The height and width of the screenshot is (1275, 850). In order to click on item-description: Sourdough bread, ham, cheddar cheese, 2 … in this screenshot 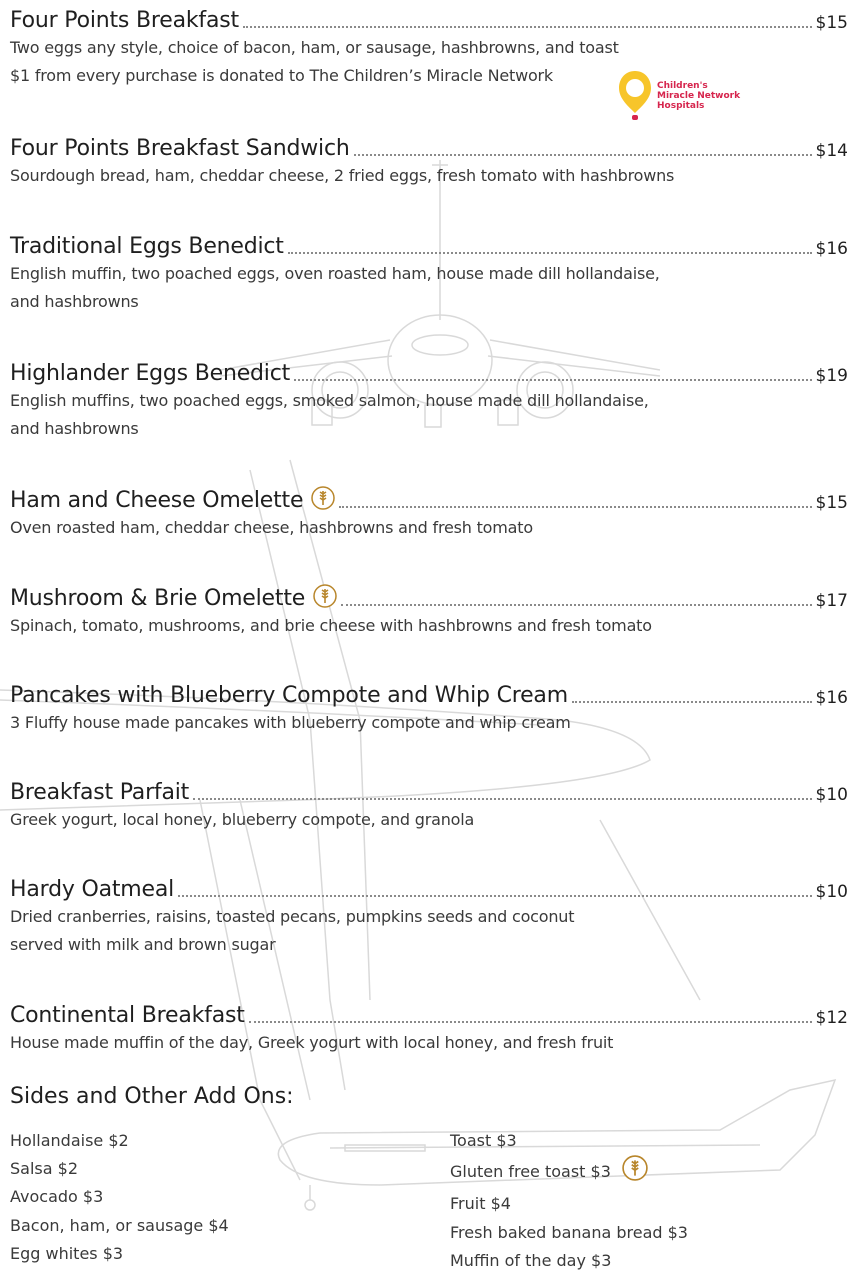, I will do `click(429, 176)`.